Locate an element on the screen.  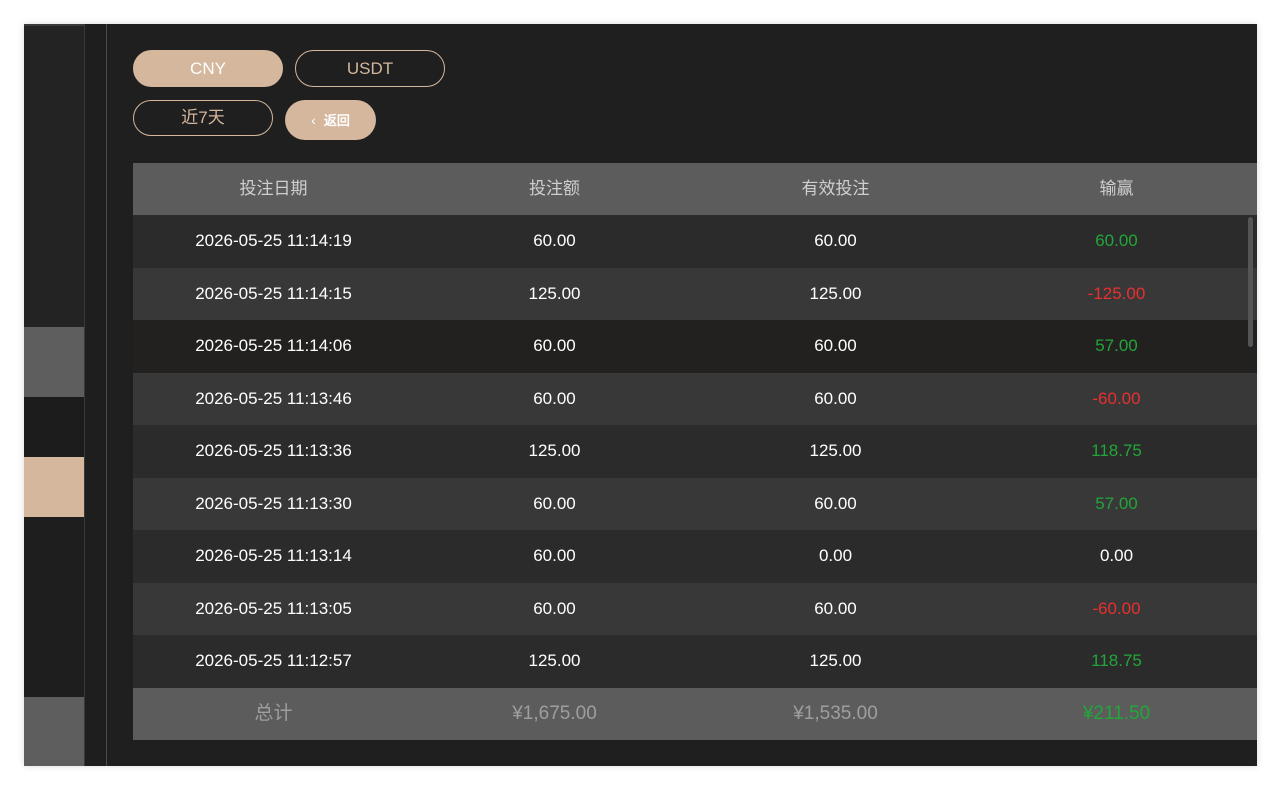
totals-bet: ¥1,675.00 is located at coordinates (554, 713).